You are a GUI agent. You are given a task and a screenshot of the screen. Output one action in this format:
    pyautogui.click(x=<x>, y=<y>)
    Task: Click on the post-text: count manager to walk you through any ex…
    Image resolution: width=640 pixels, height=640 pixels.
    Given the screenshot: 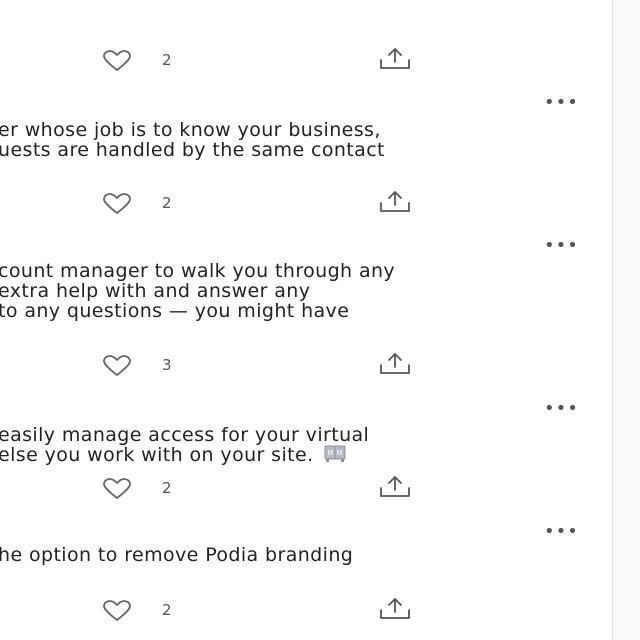 What is the action you would take?
    pyautogui.click(x=299, y=291)
    